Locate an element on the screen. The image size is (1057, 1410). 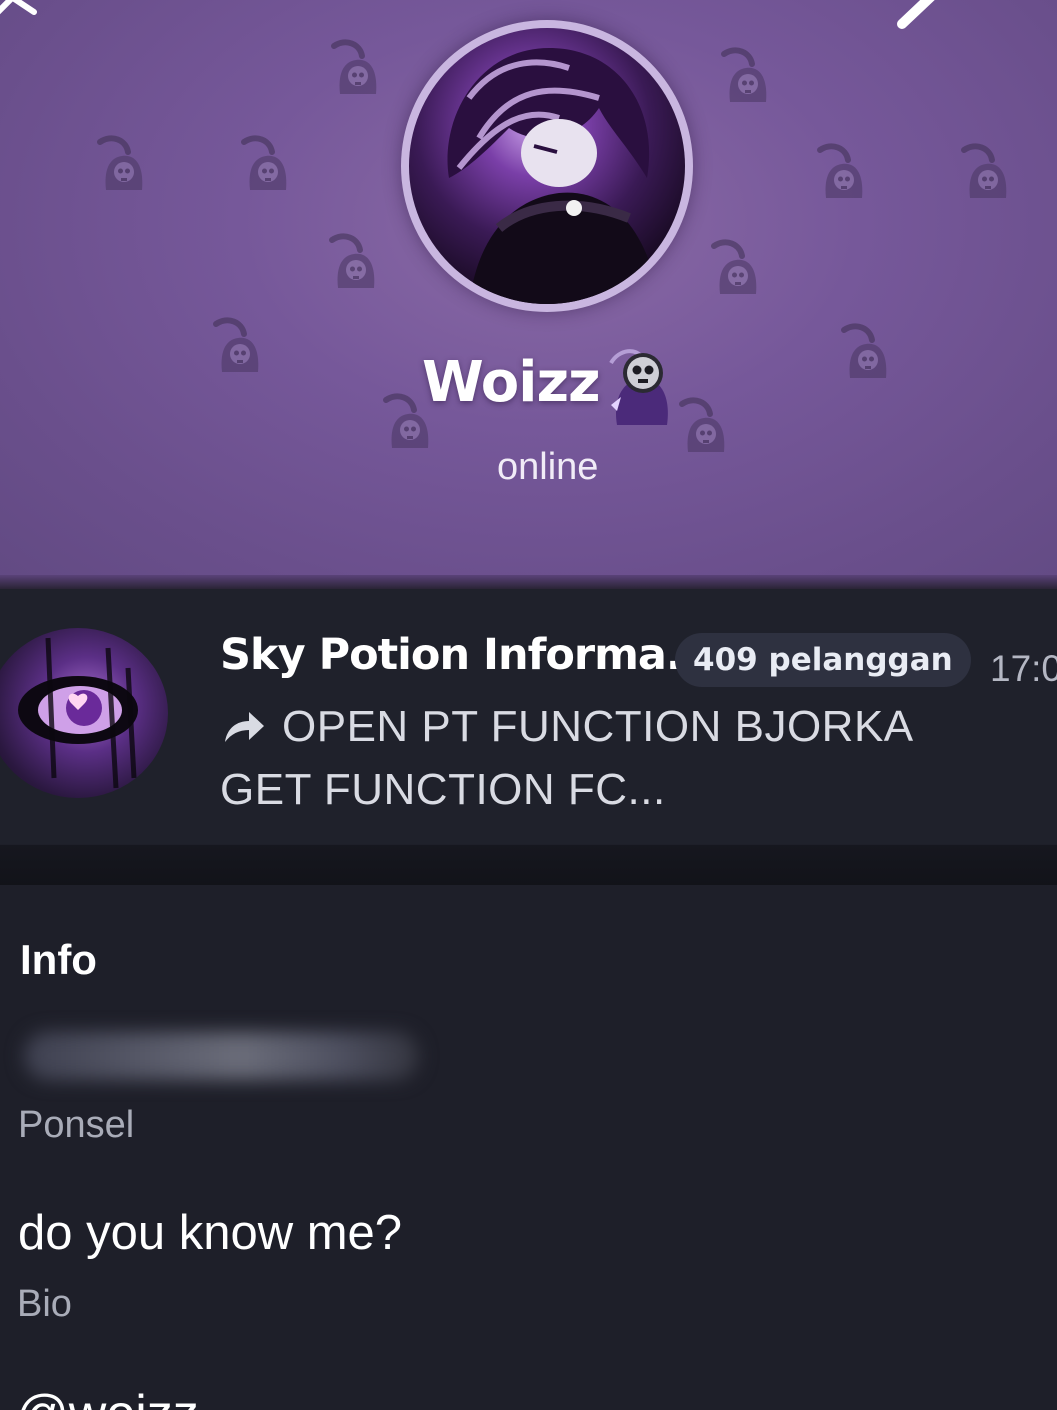
profile-name: Woizz is located at coordinates (511, 382).